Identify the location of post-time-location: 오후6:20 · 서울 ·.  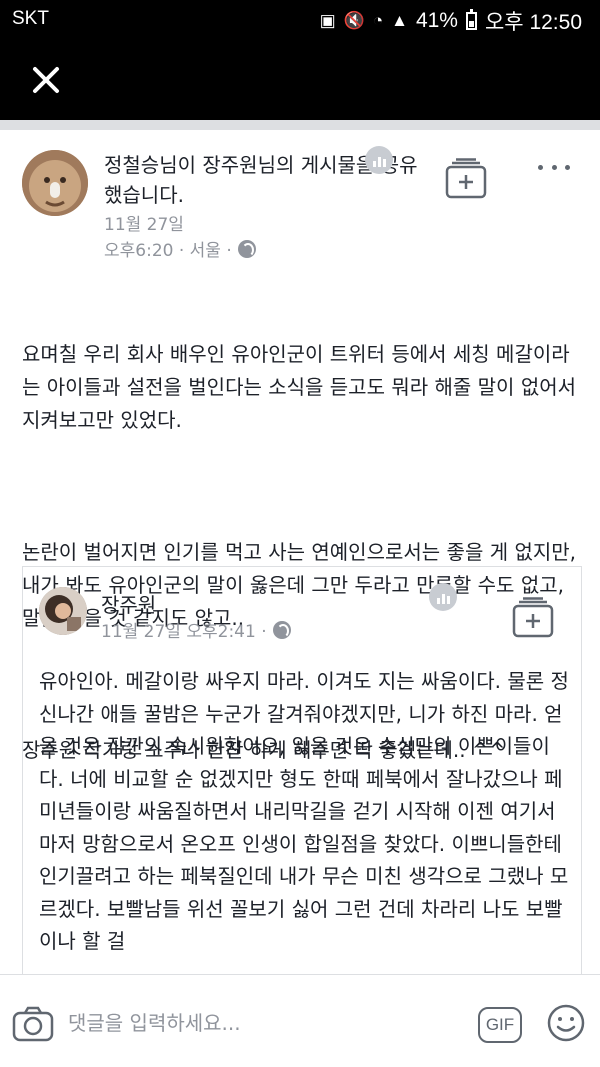
(180, 248).